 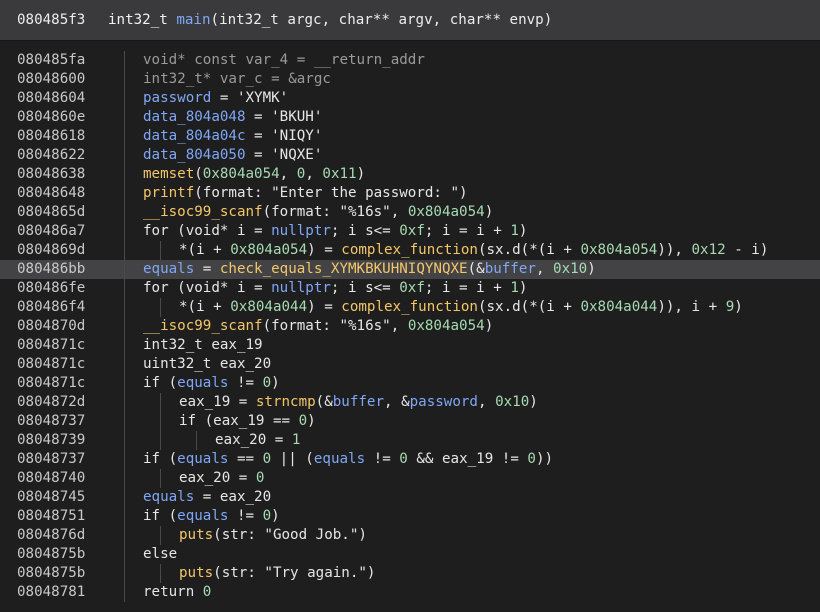 I want to click on line-address: 080486bb, so click(x=51, y=269).